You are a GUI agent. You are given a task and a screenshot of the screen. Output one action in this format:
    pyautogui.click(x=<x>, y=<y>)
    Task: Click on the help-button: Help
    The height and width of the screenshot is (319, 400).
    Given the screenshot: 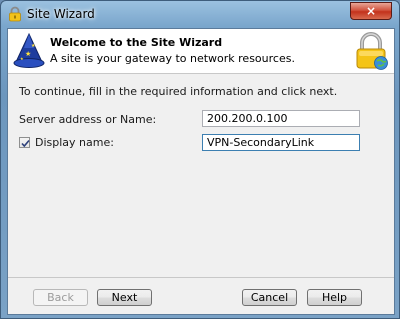 What is the action you would take?
    pyautogui.click(x=334, y=297)
    